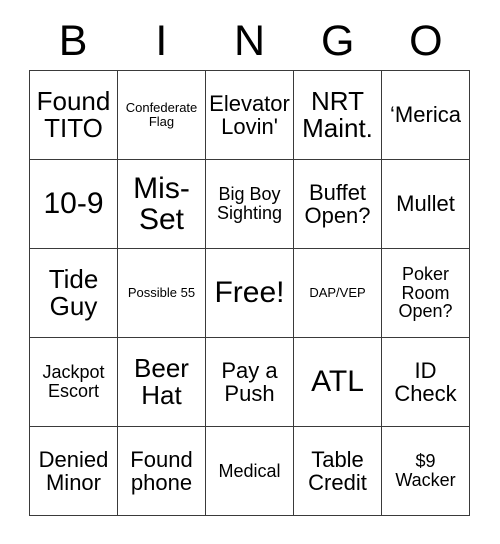 The width and height of the screenshot is (500, 544). Describe the element at coordinates (337, 40) in the screenshot. I see `bingo-header-letter-g: G` at that location.